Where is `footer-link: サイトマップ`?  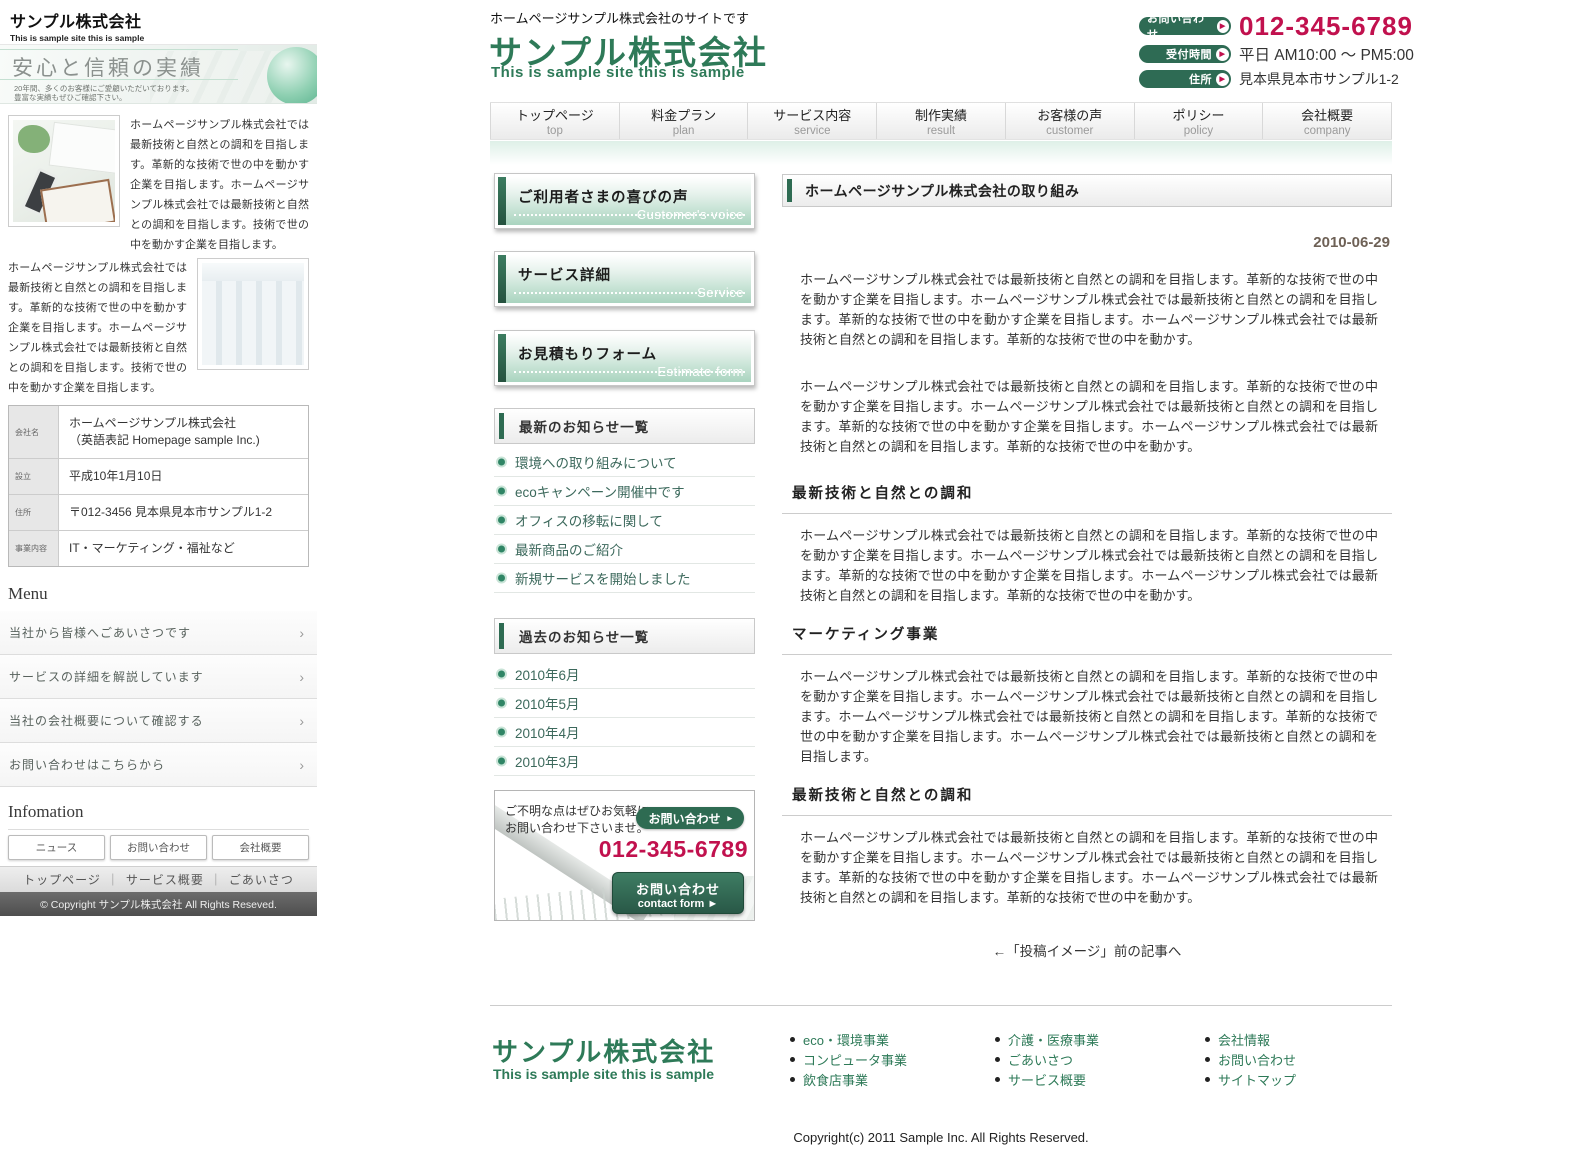
footer-link: サイトマップ is located at coordinates (1250, 1080).